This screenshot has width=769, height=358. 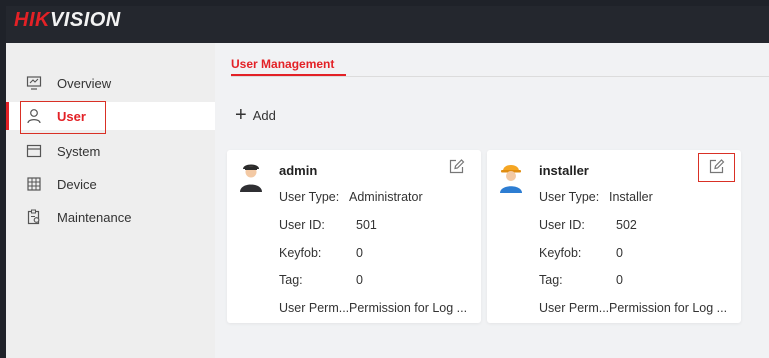 I want to click on sidebar-item-label: Overview, so click(x=84, y=83).